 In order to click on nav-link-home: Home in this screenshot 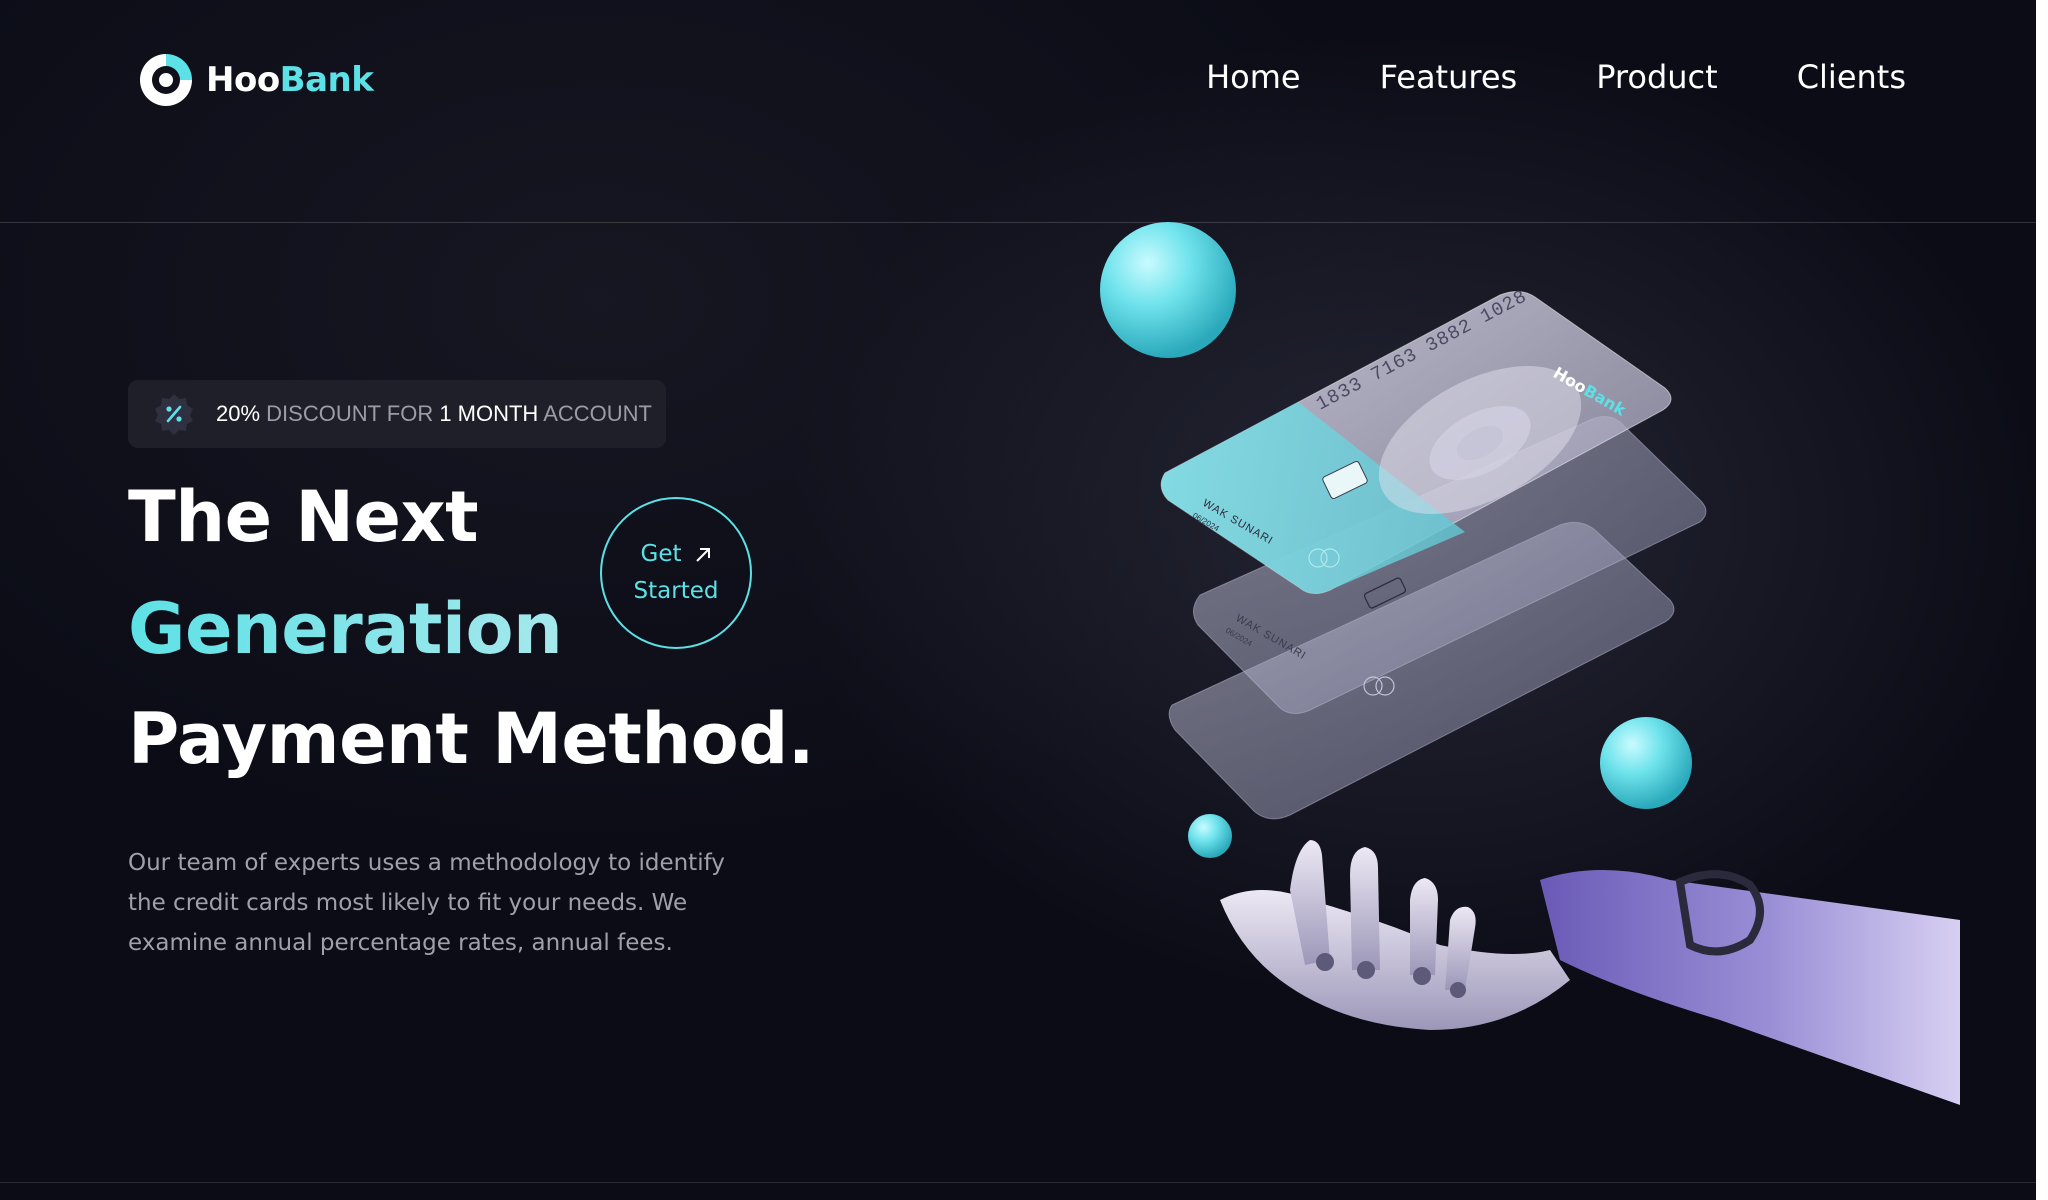, I will do `click(1253, 77)`.